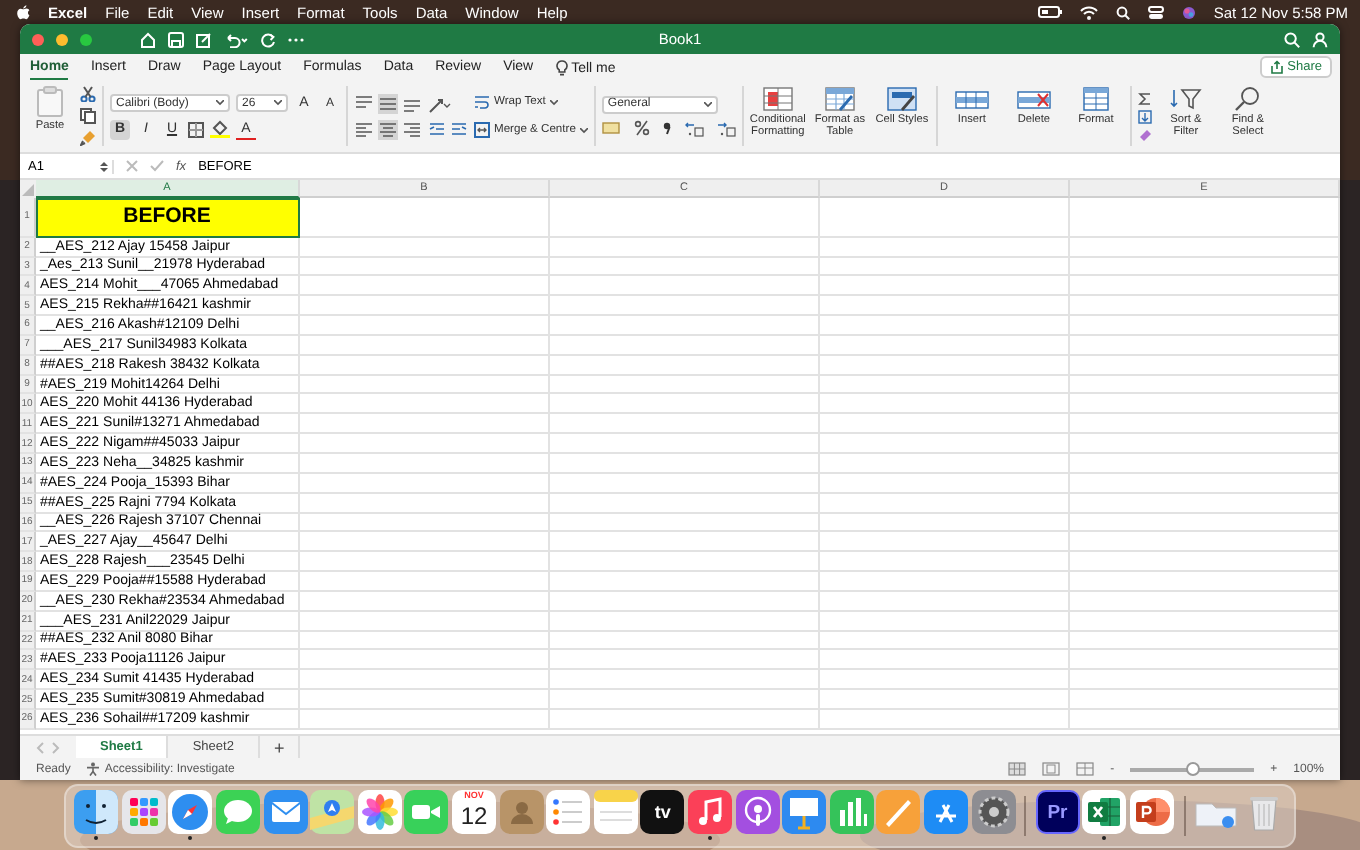  What do you see at coordinates (148, 39) in the screenshot?
I see `home-icon` at bounding box center [148, 39].